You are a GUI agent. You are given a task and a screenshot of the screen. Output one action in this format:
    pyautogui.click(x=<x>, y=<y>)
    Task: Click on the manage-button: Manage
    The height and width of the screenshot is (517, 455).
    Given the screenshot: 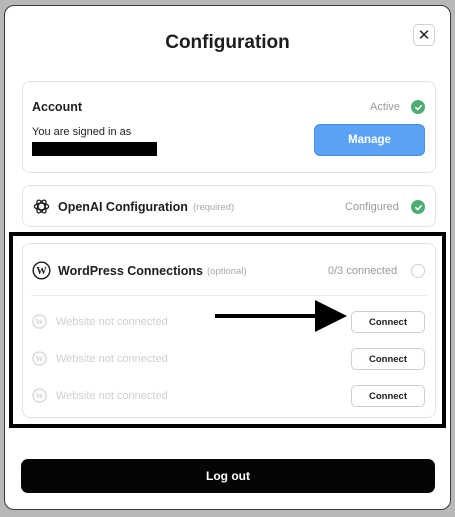 What is the action you would take?
    pyautogui.click(x=369, y=140)
    